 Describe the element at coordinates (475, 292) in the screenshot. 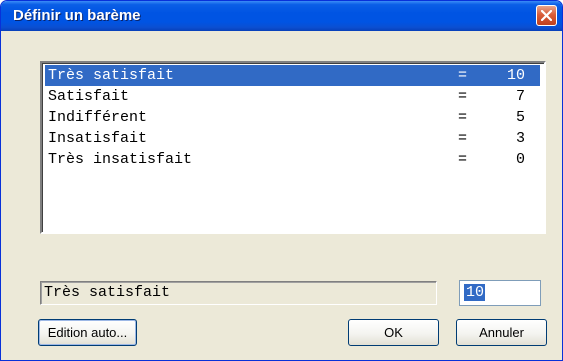

I see `score-input-value: 10` at that location.